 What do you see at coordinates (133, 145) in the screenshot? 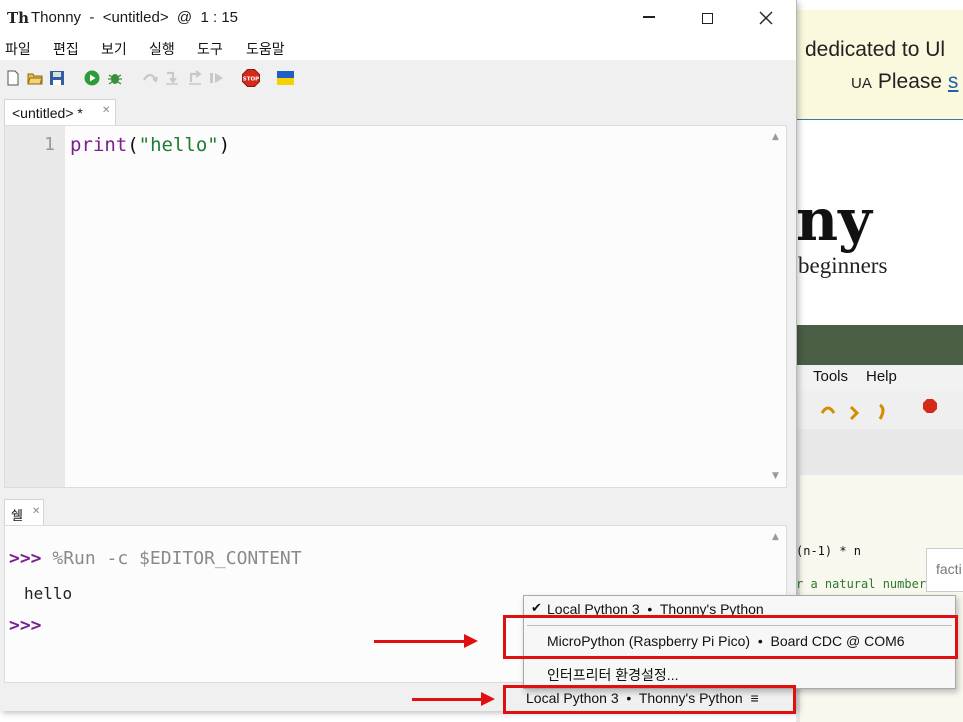
I see `code-open-paren: (` at bounding box center [133, 145].